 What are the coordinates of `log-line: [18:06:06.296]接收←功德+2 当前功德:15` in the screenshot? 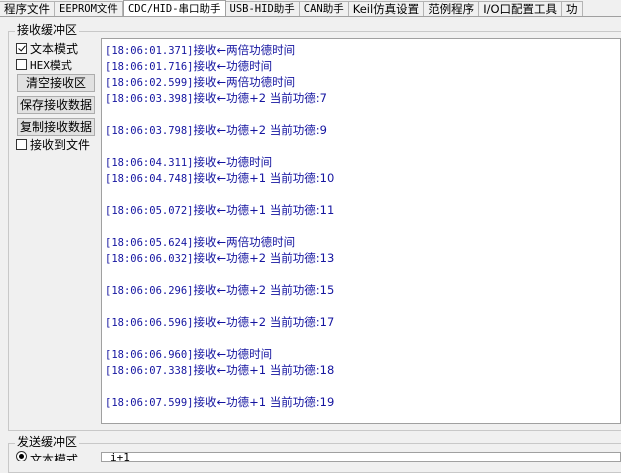 It's located at (219, 290).